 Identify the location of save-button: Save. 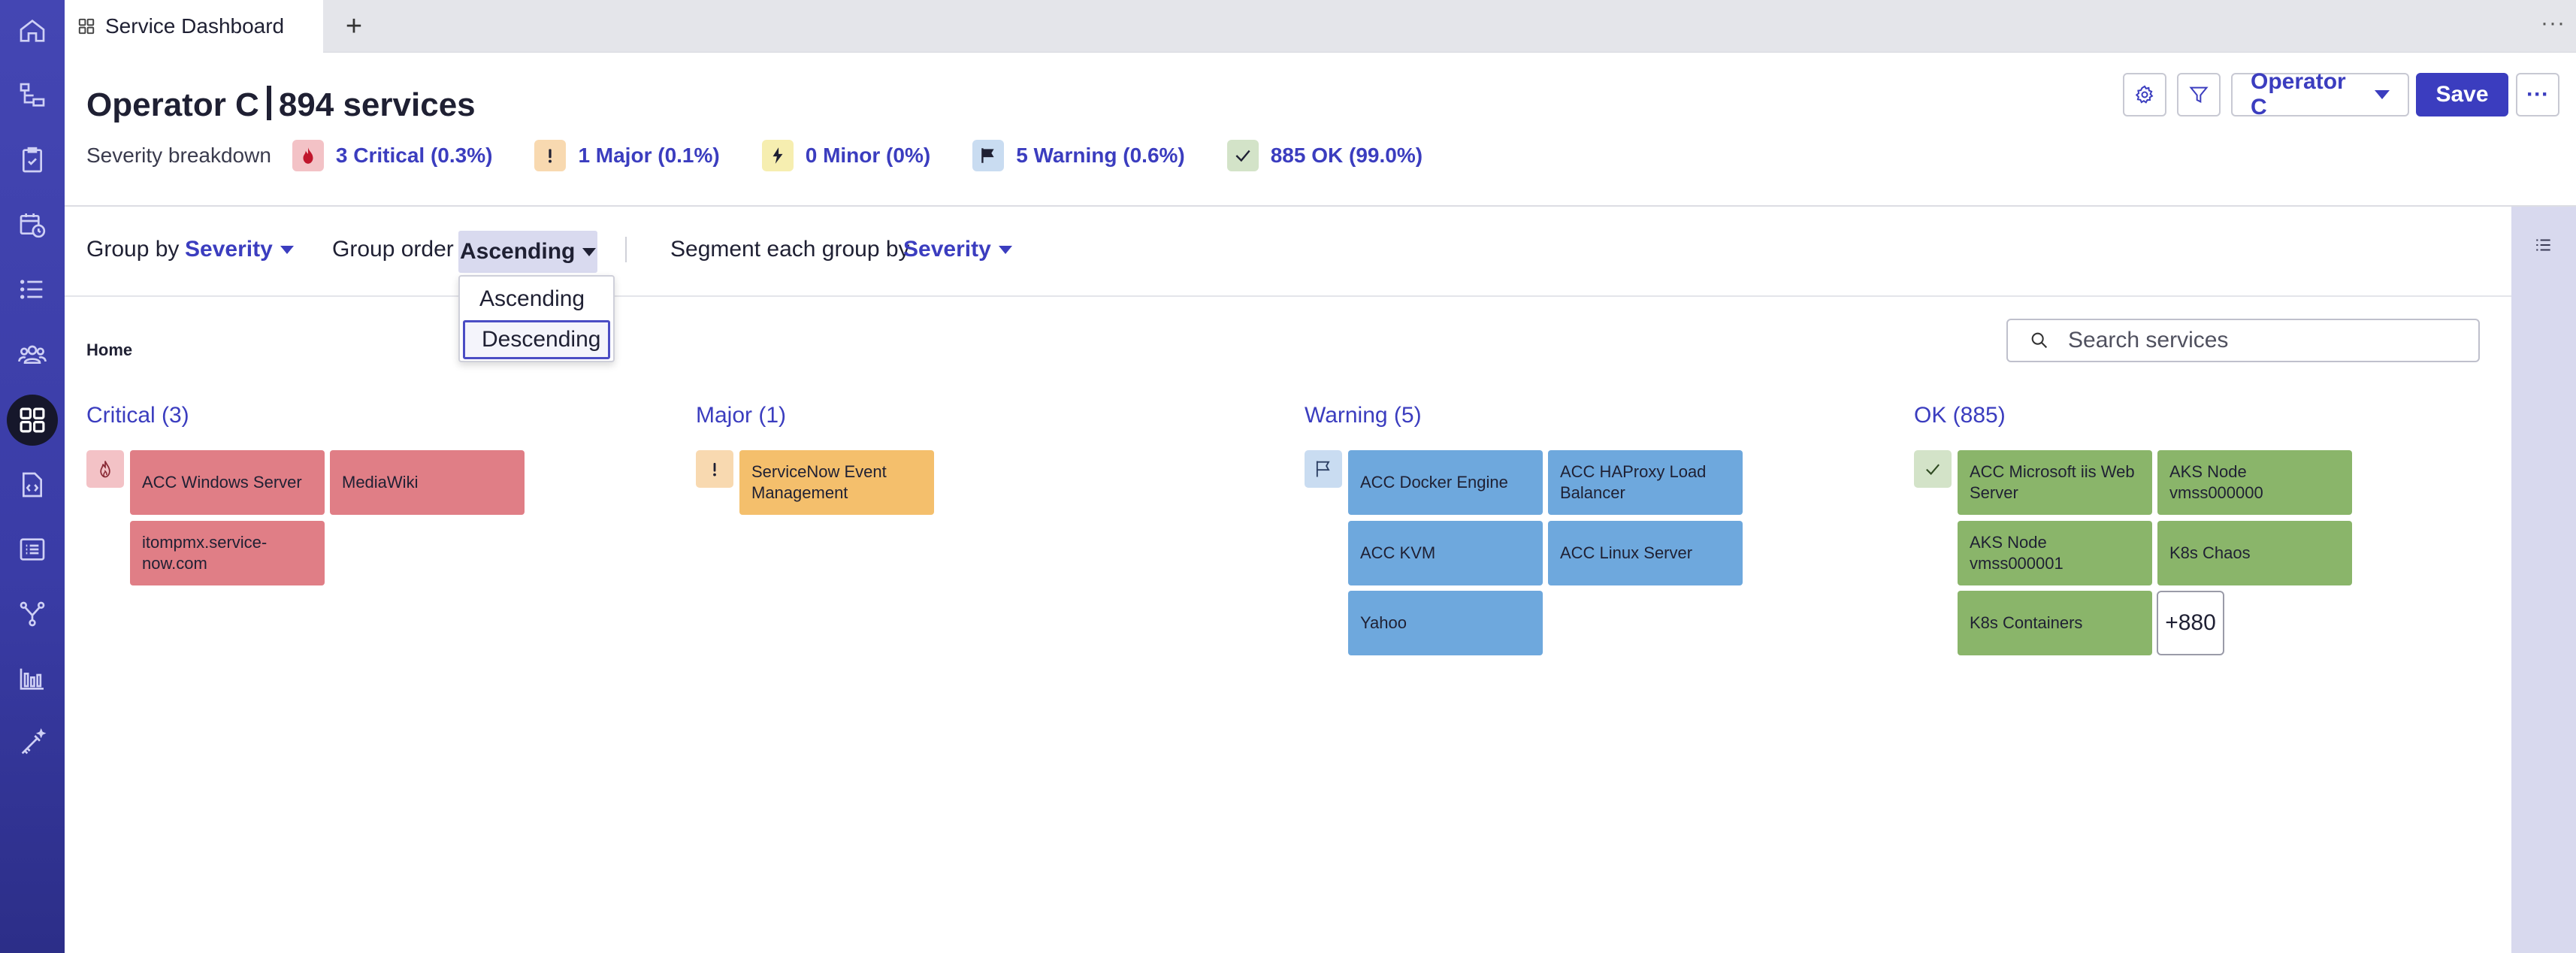
(2462, 94).